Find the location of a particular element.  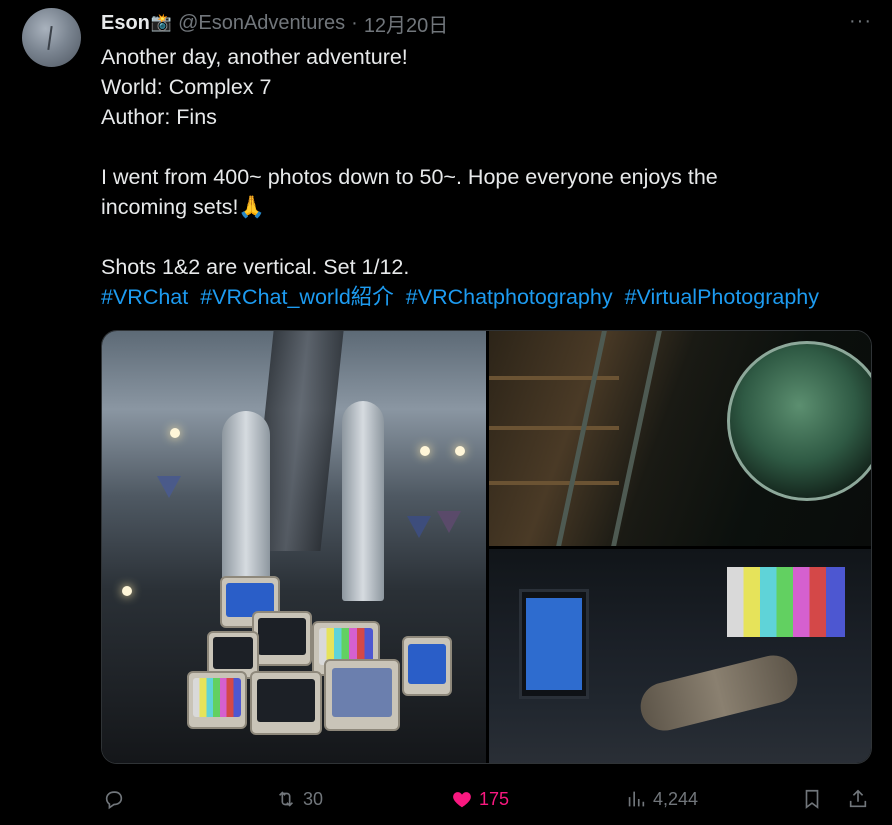

heart-icon is located at coordinates (462, 800).